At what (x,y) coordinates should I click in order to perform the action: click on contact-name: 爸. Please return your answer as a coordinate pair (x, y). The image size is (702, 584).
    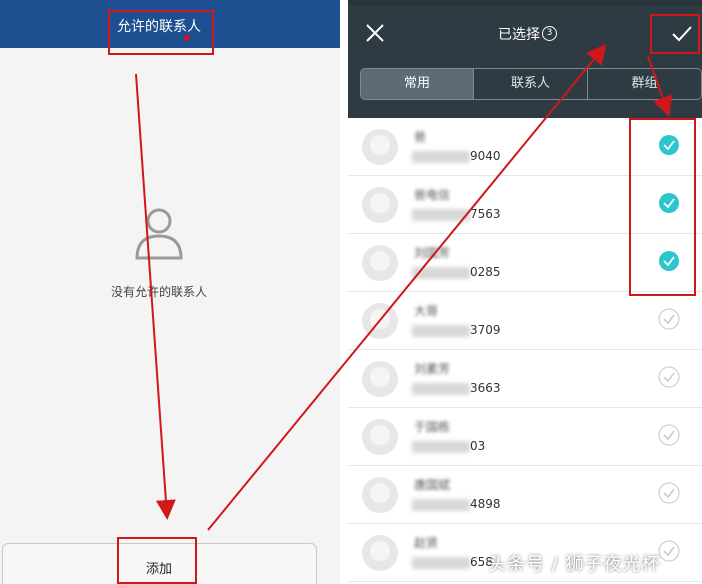
    Looking at the image, I should click on (420, 137).